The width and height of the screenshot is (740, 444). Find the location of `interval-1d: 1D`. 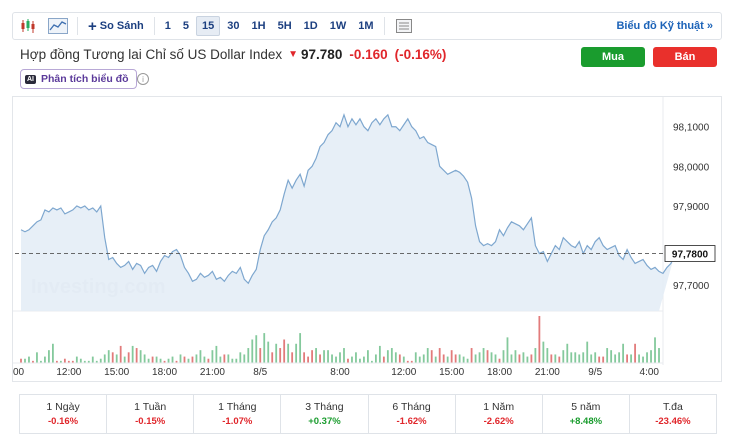

interval-1d: 1D is located at coordinates (311, 26).